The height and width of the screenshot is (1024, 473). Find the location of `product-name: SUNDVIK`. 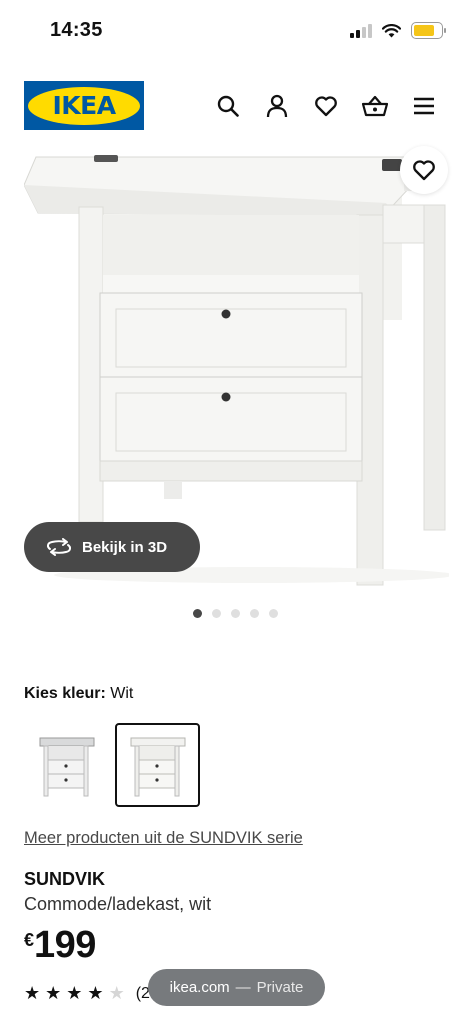

product-name: SUNDVIK is located at coordinates (65, 879).